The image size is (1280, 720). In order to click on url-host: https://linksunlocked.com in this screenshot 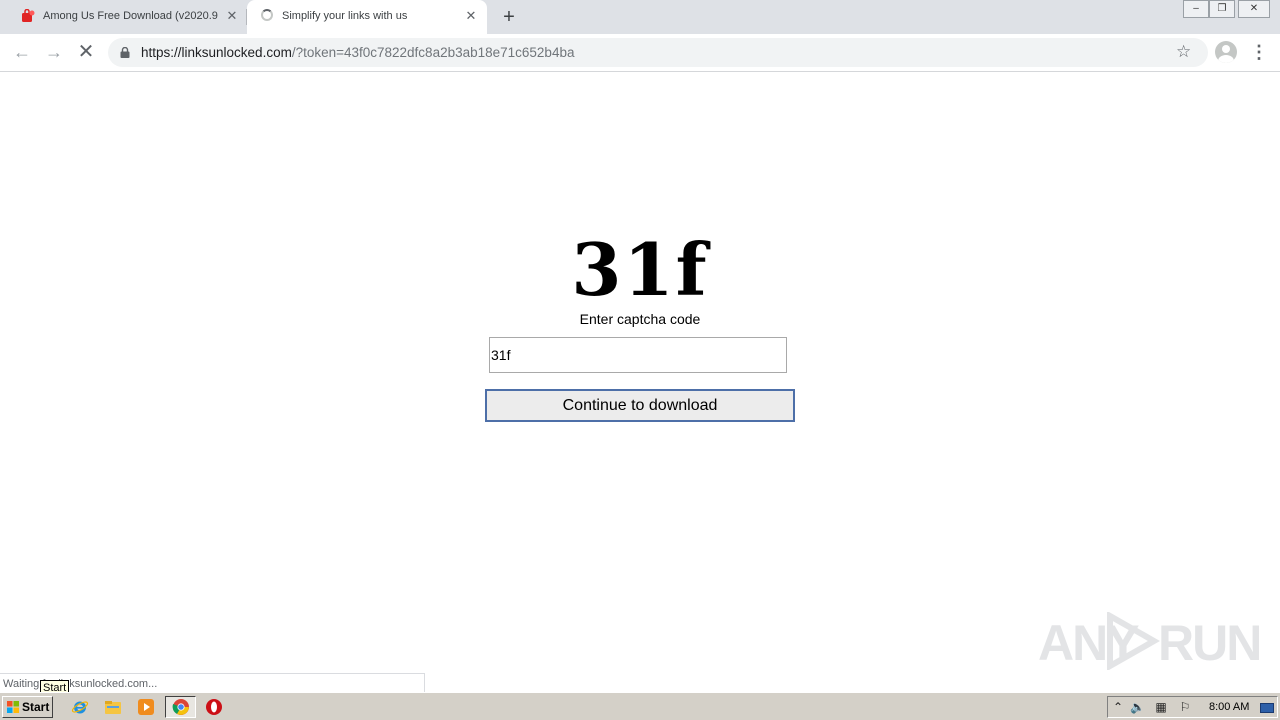, I will do `click(216, 52)`.